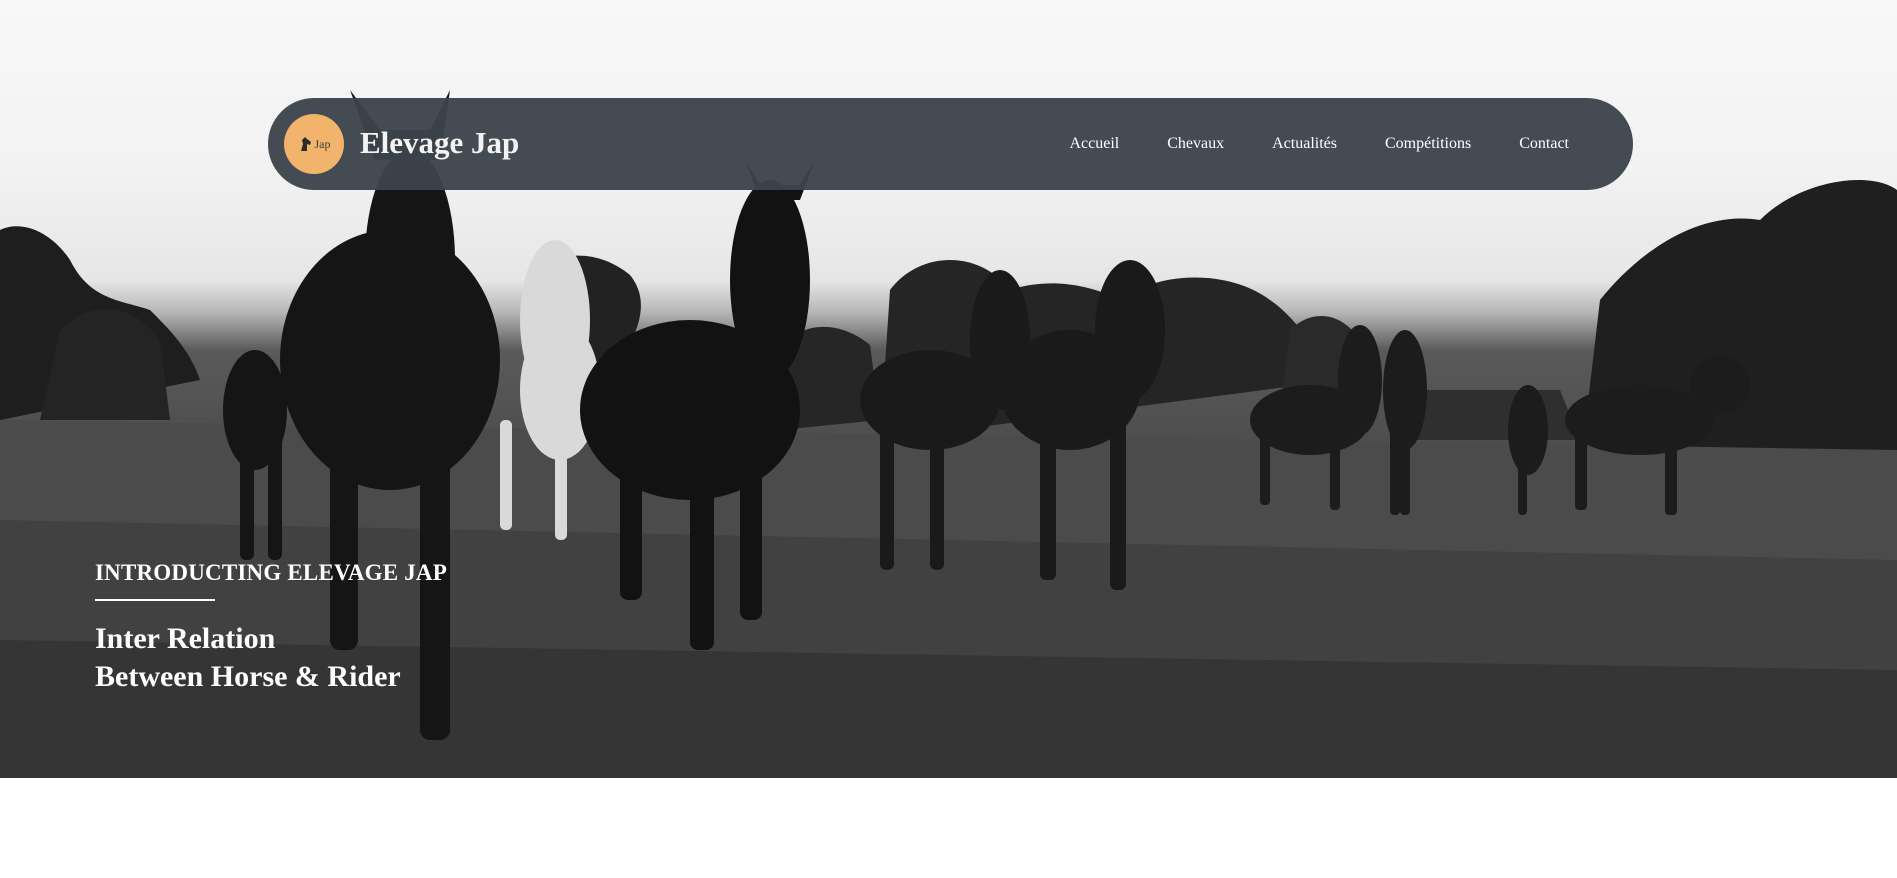 This screenshot has width=1897, height=878. Describe the element at coordinates (185, 638) in the screenshot. I see `hero-headline-line1: Inter Relation` at that location.